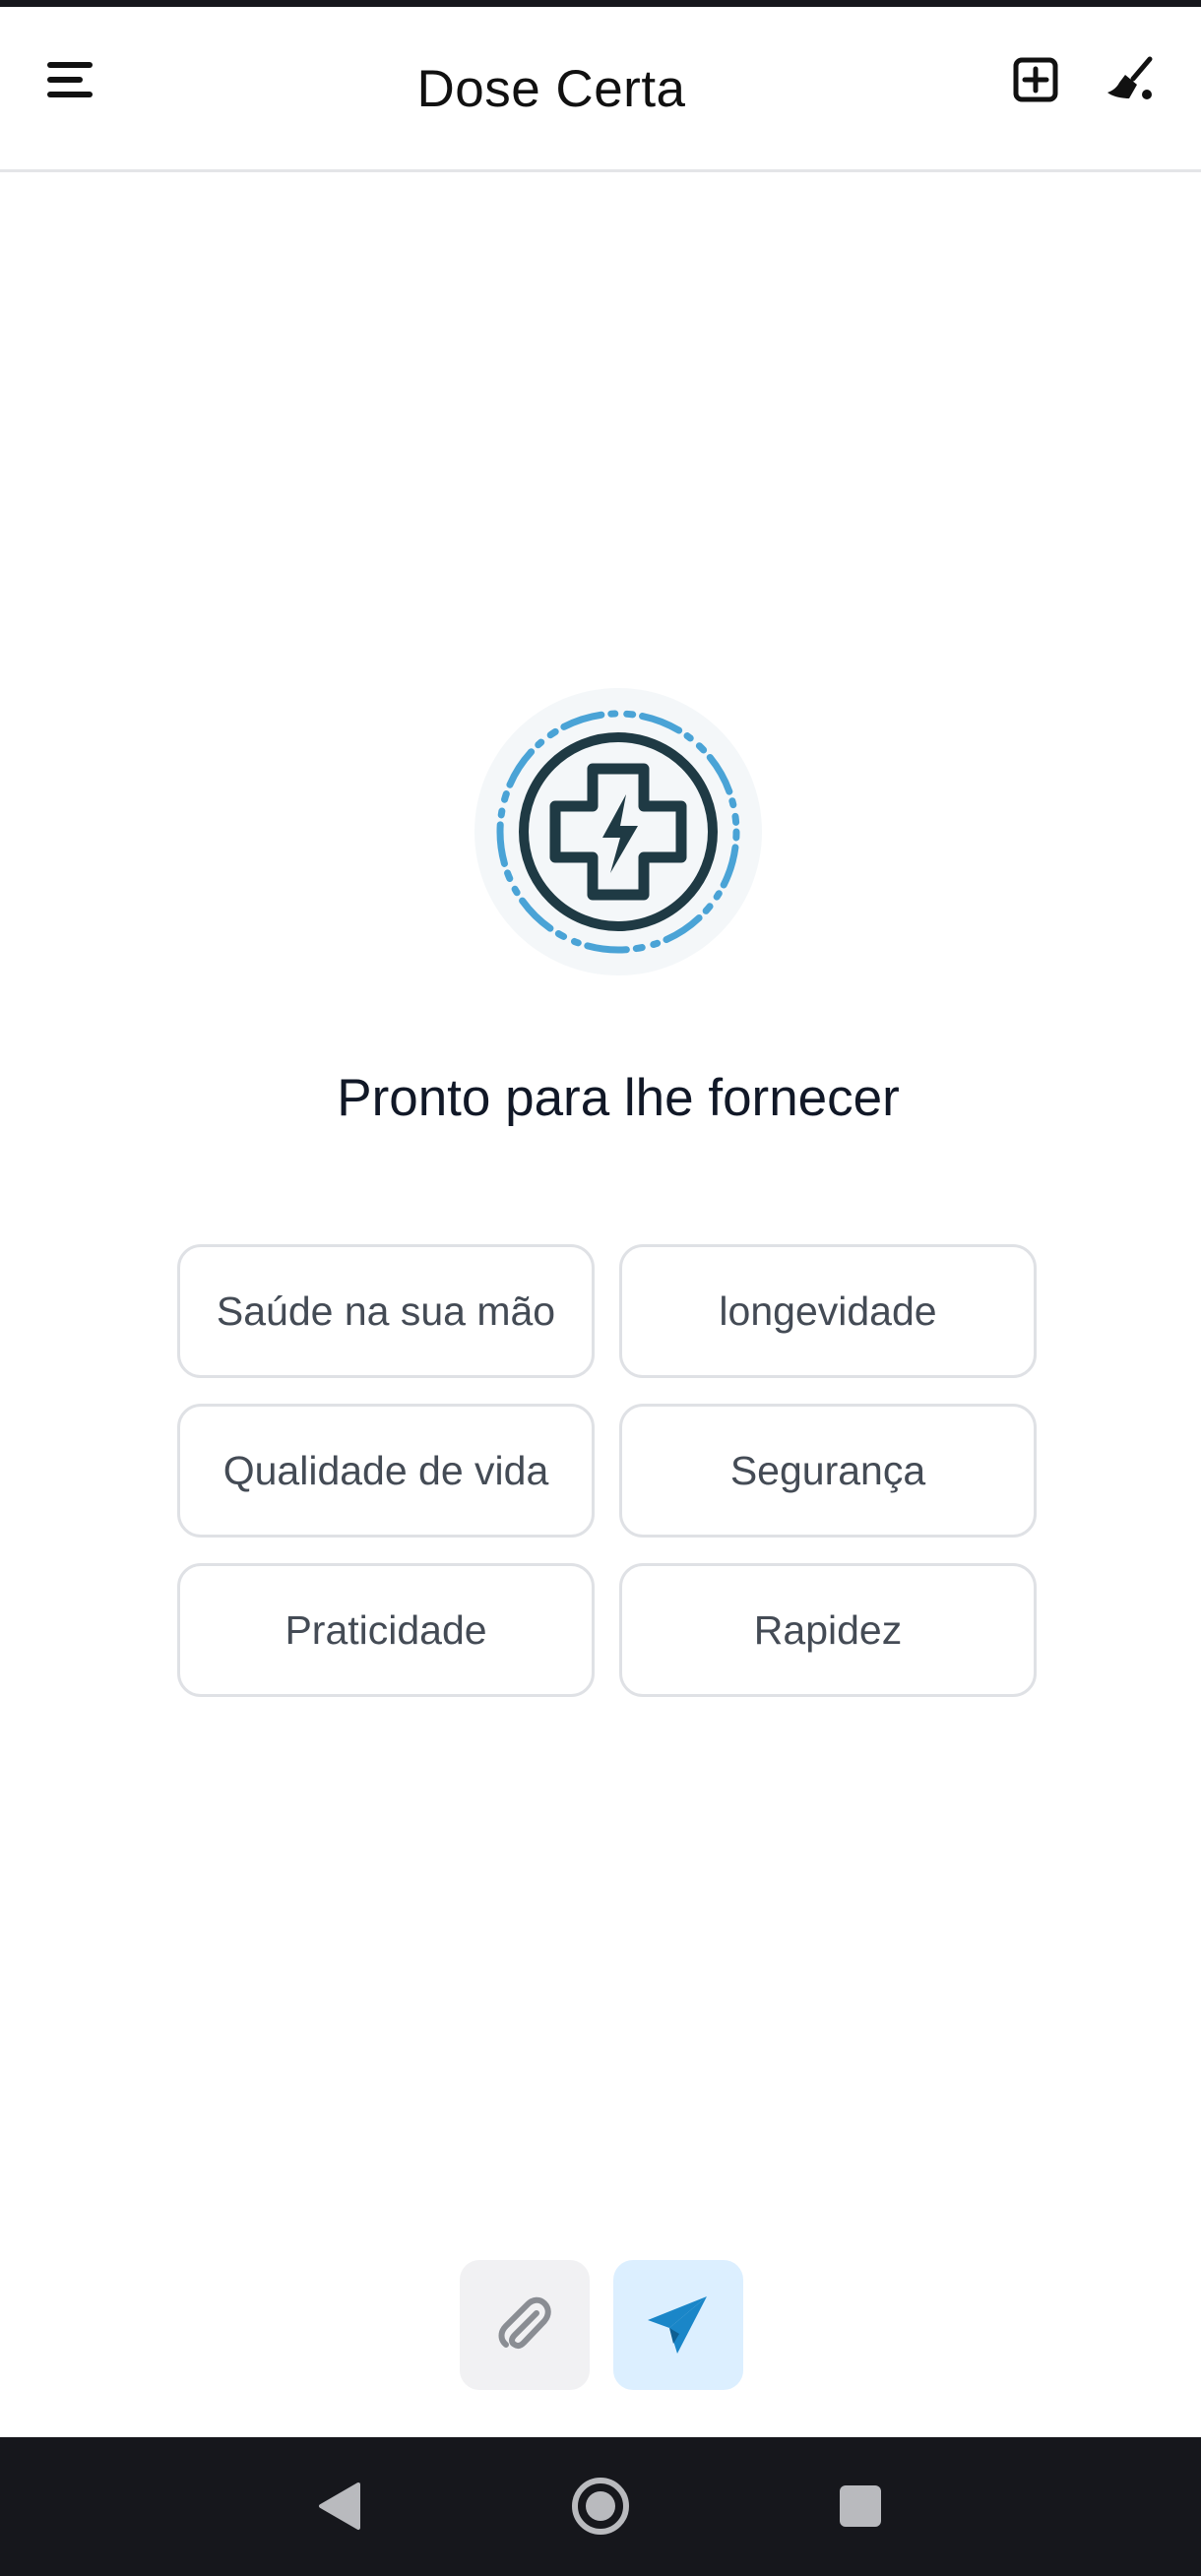 The height and width of the screenshot is (2576, 1201). I want to click on clear-chat-button, so click(1130, 79).